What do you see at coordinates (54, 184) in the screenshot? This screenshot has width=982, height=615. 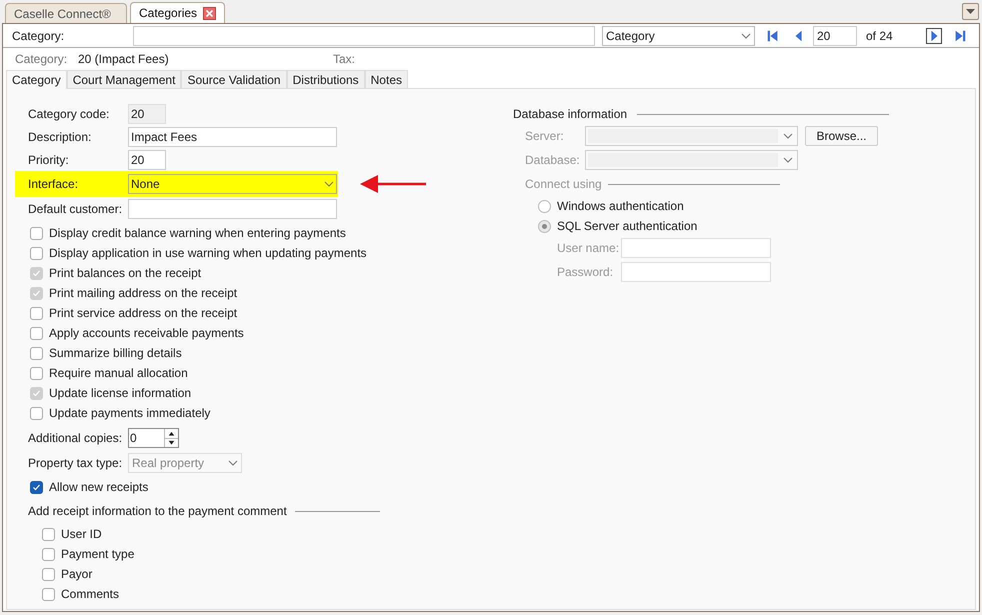 I see `field-label: Interface:` at bounding box center [54, 184].